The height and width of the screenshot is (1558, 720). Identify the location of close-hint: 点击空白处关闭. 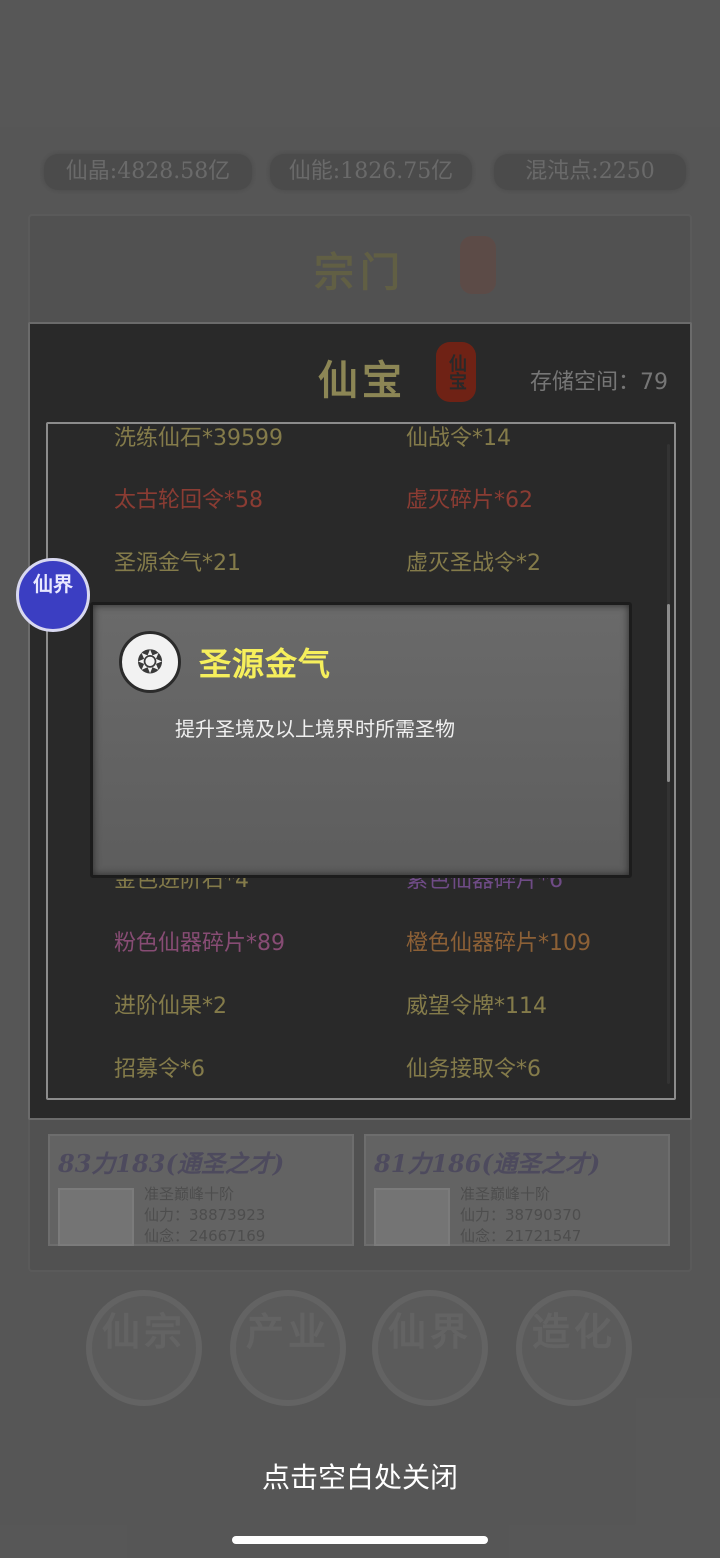
(360, 1476).